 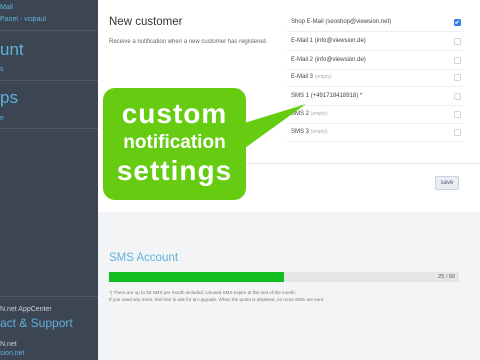 What do you see at coordinates (446, 277) in the screenshot?
I see `sms-quota-text: 25 / 50` at bounding box center [446, 277].